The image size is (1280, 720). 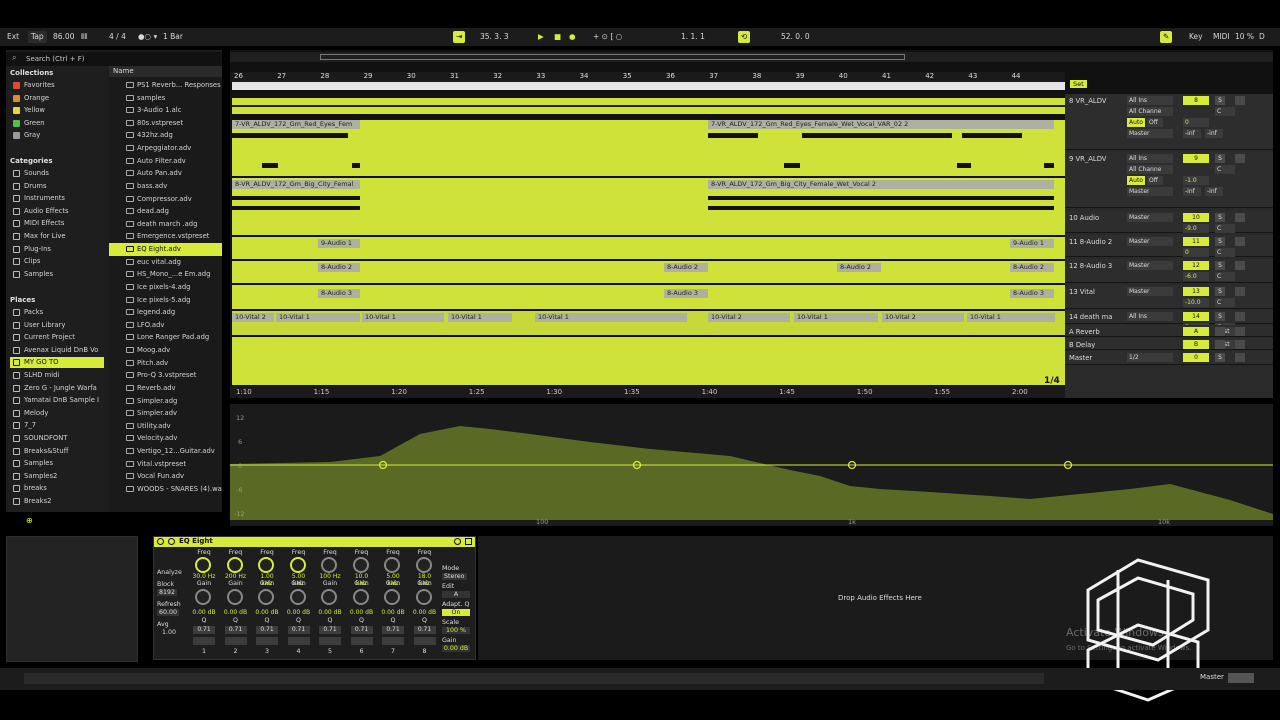 What do you see at coordinates (1090, 242) in the screenshot?
I see `track-name: 11 8-Audio 2` at bounding box center [1090, 242].